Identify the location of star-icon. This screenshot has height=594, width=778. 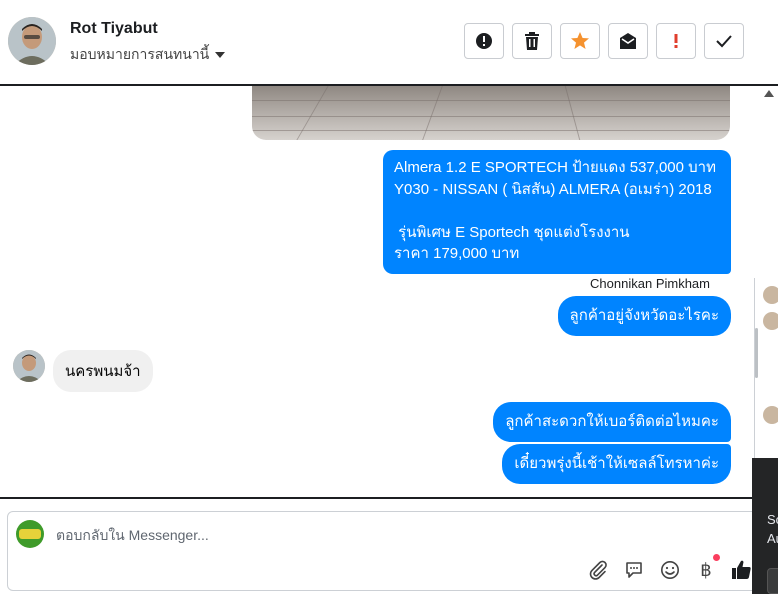
(580, 40).